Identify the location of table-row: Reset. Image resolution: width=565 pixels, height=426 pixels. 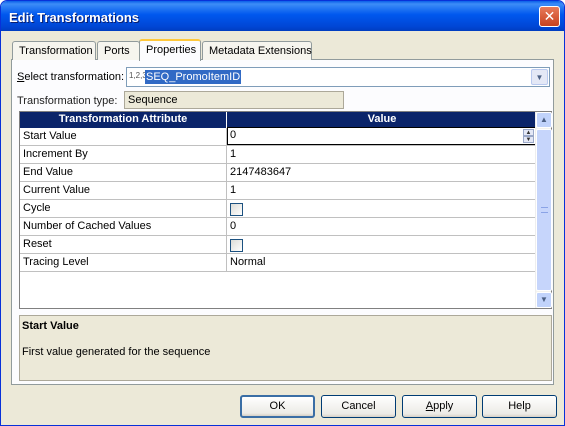
(278, 245).